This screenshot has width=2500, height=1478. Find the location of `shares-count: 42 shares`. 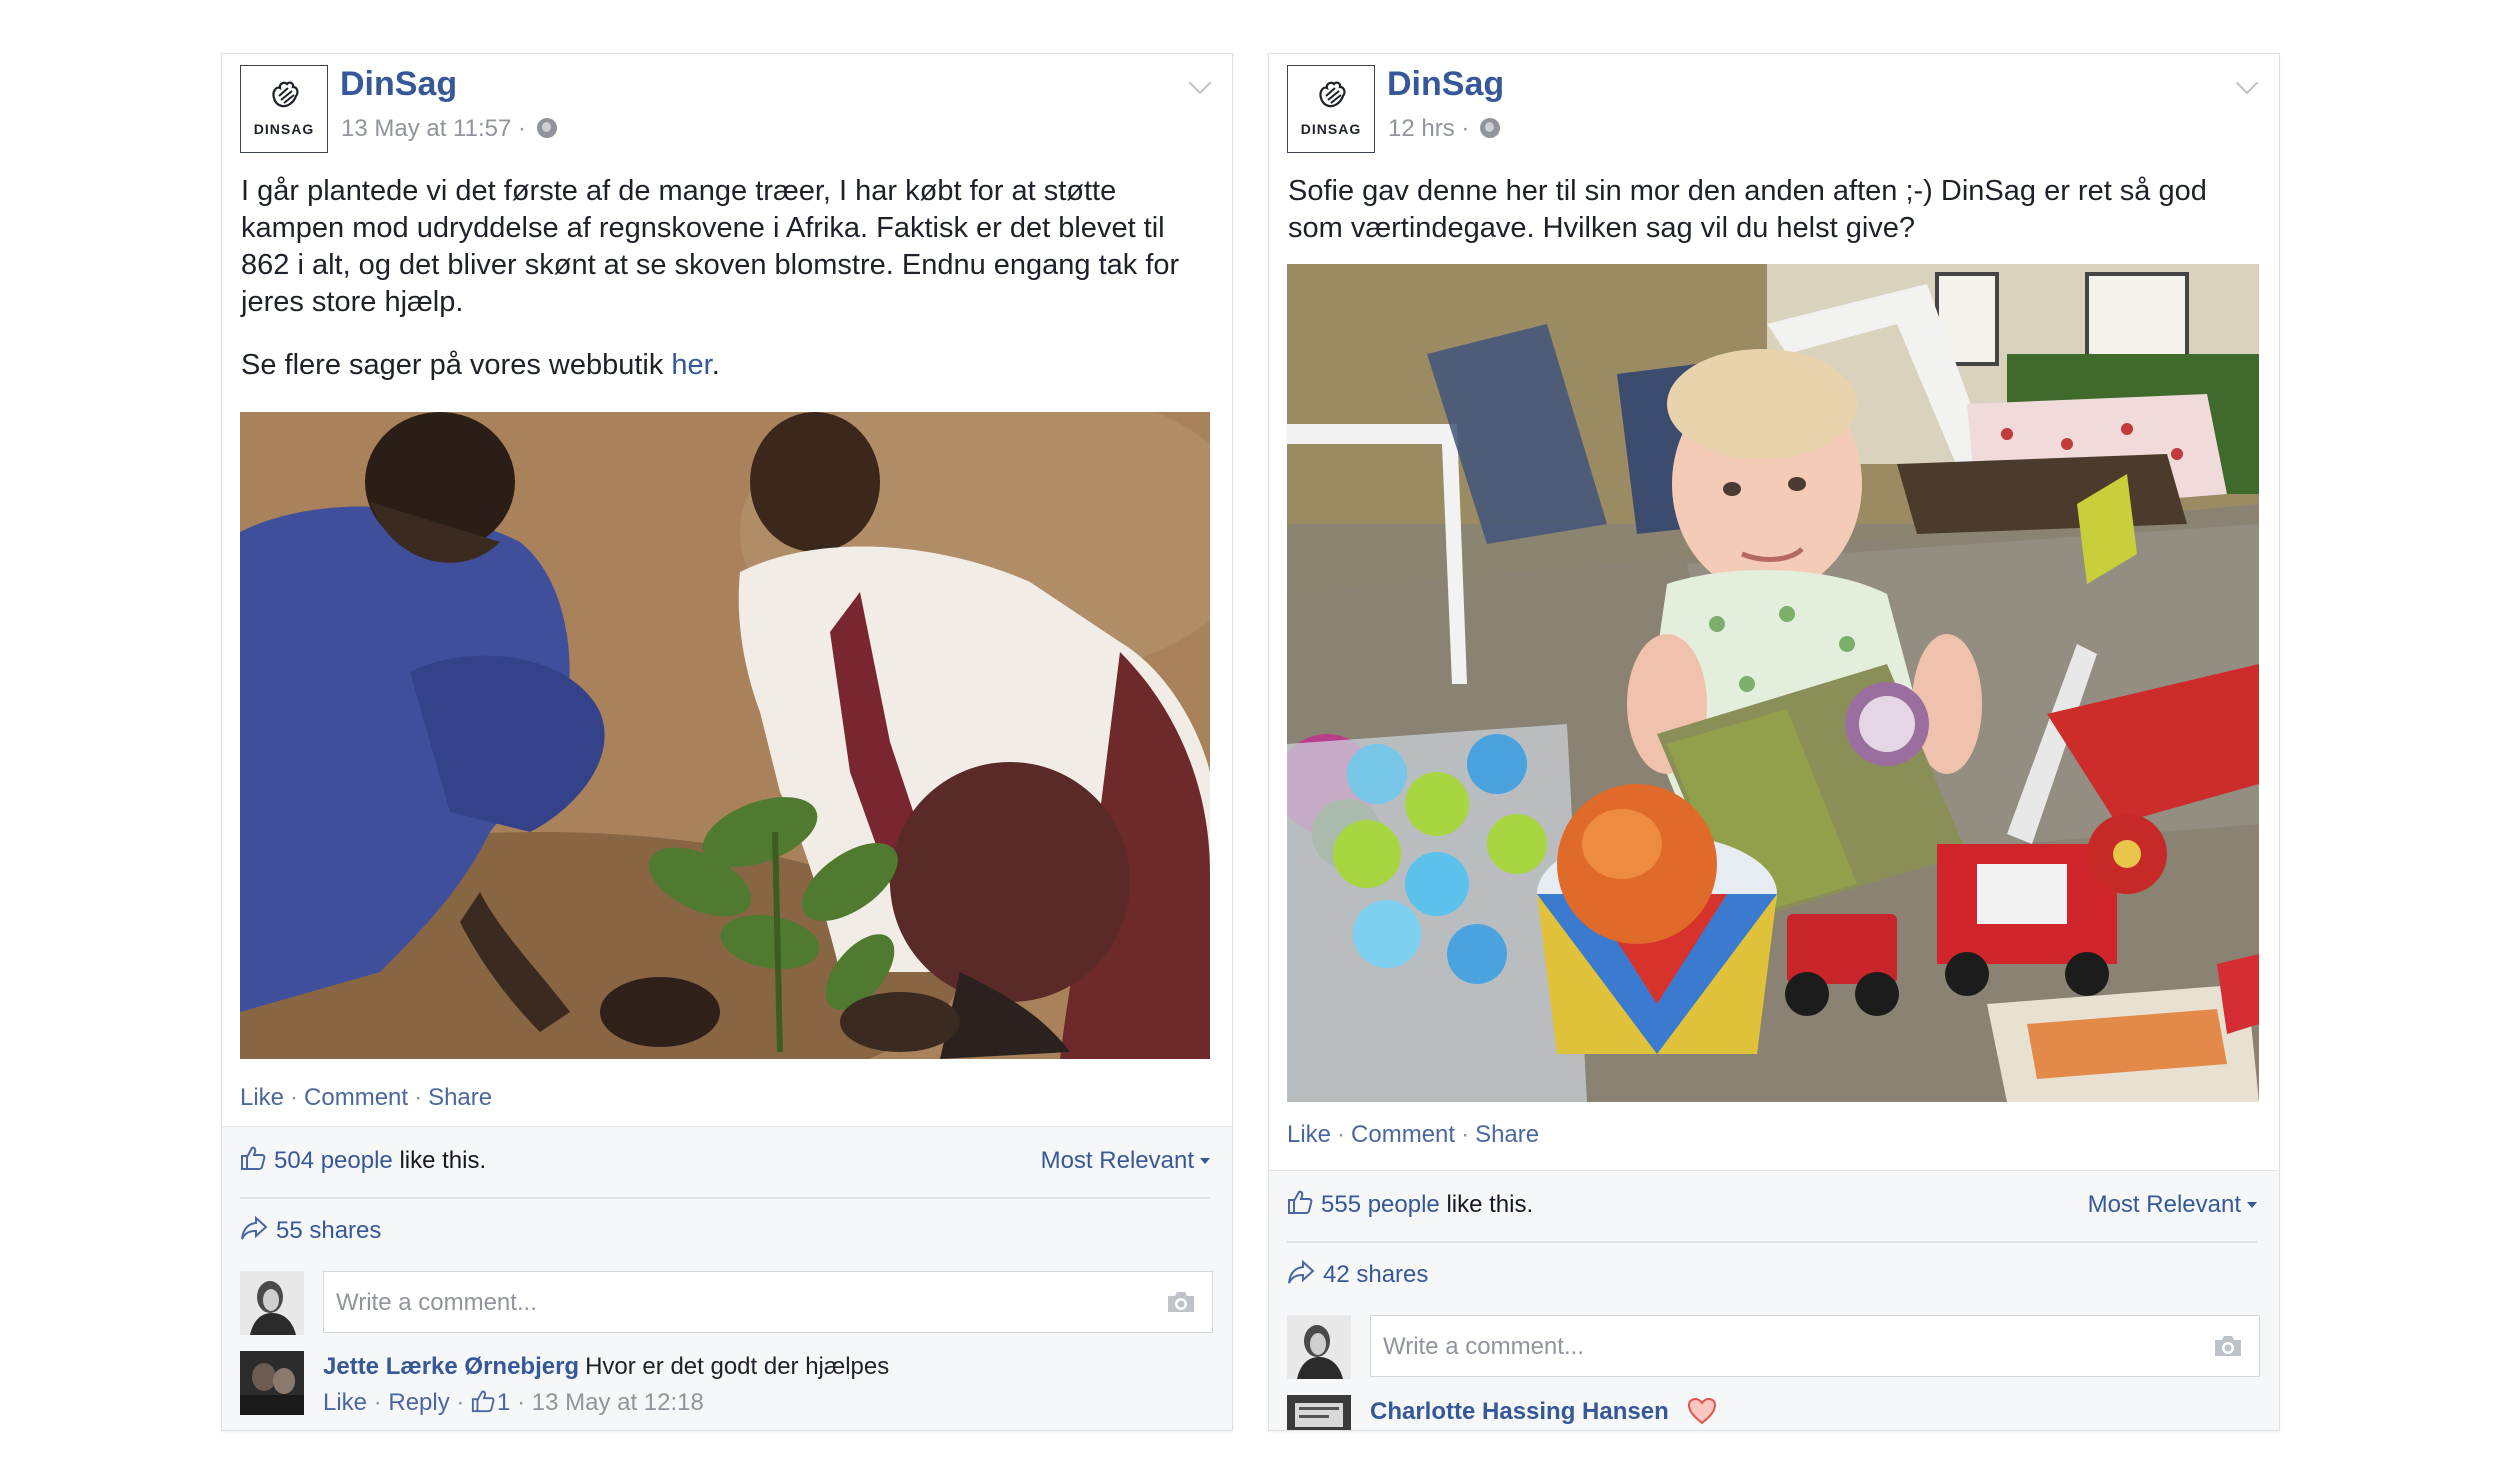

shares-count: 42 shares is located at coordinates (1375, 1274).